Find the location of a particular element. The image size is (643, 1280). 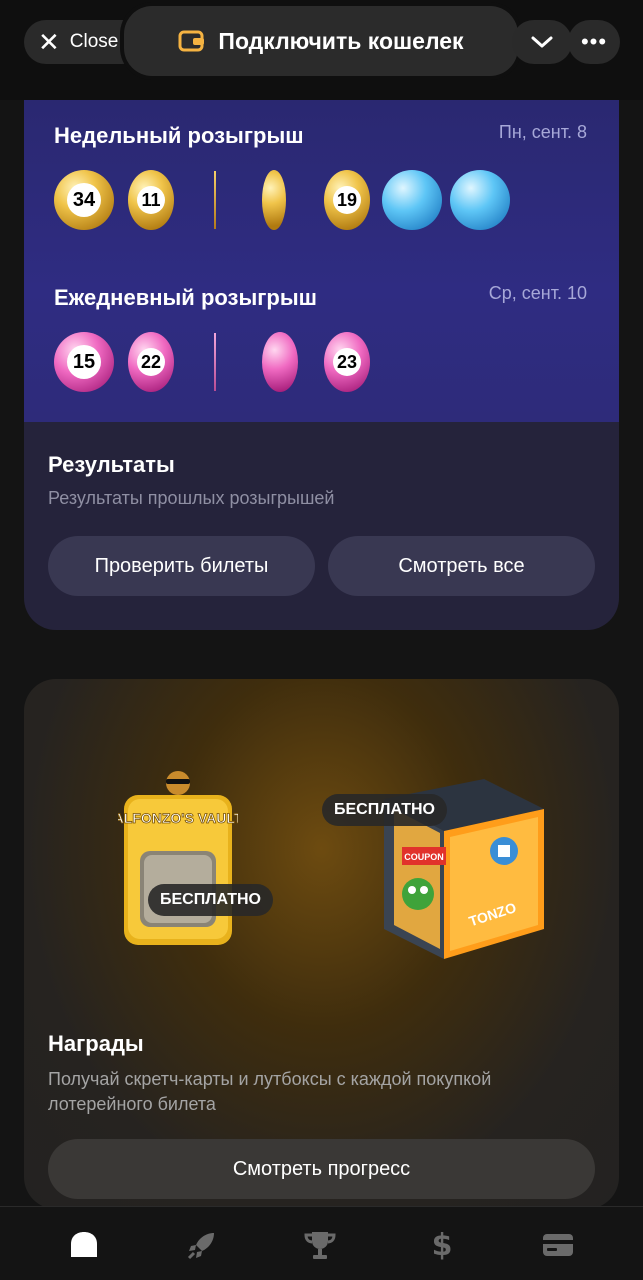

lootbox-free-badge: БЕСПЛАТНО is located at coordinates (384, 810).